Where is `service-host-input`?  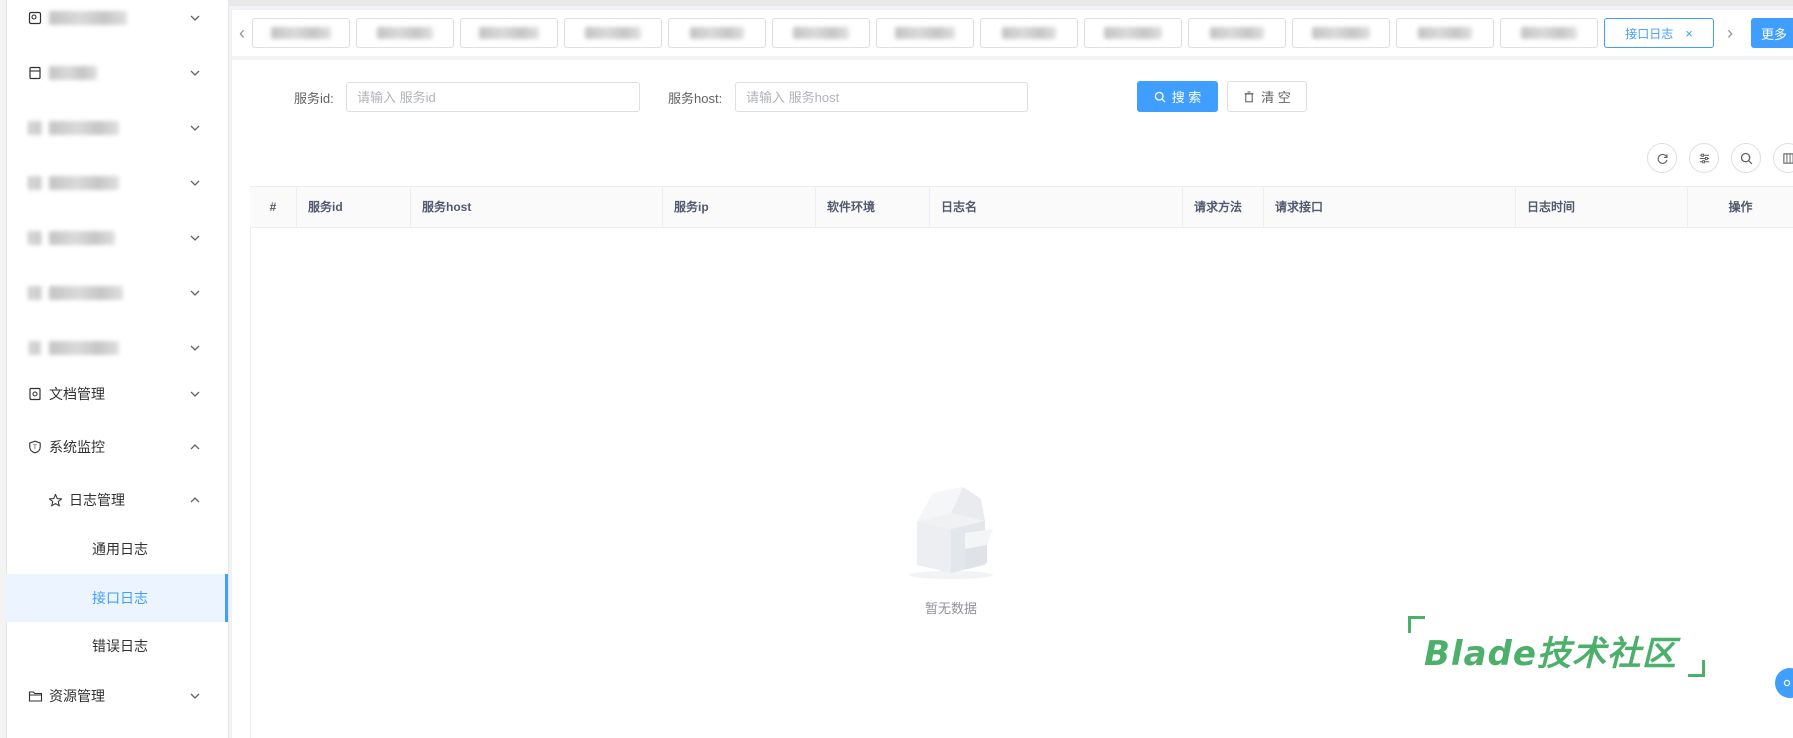
service-host-input is located at coordinates (881, 97).